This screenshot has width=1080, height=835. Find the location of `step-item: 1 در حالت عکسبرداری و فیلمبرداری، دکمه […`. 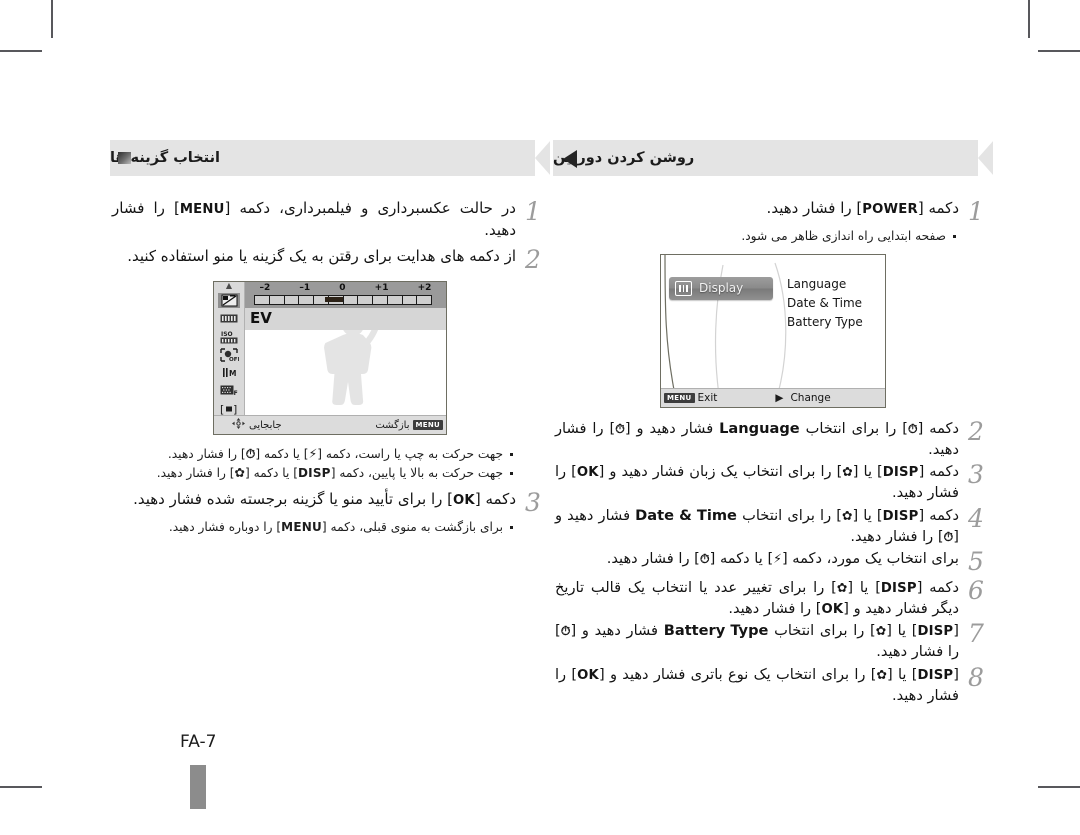

step-item: 1 در حالت عکسبرداری و فیلمبرداری، دکمه [… is located at coordinates (330, 220).